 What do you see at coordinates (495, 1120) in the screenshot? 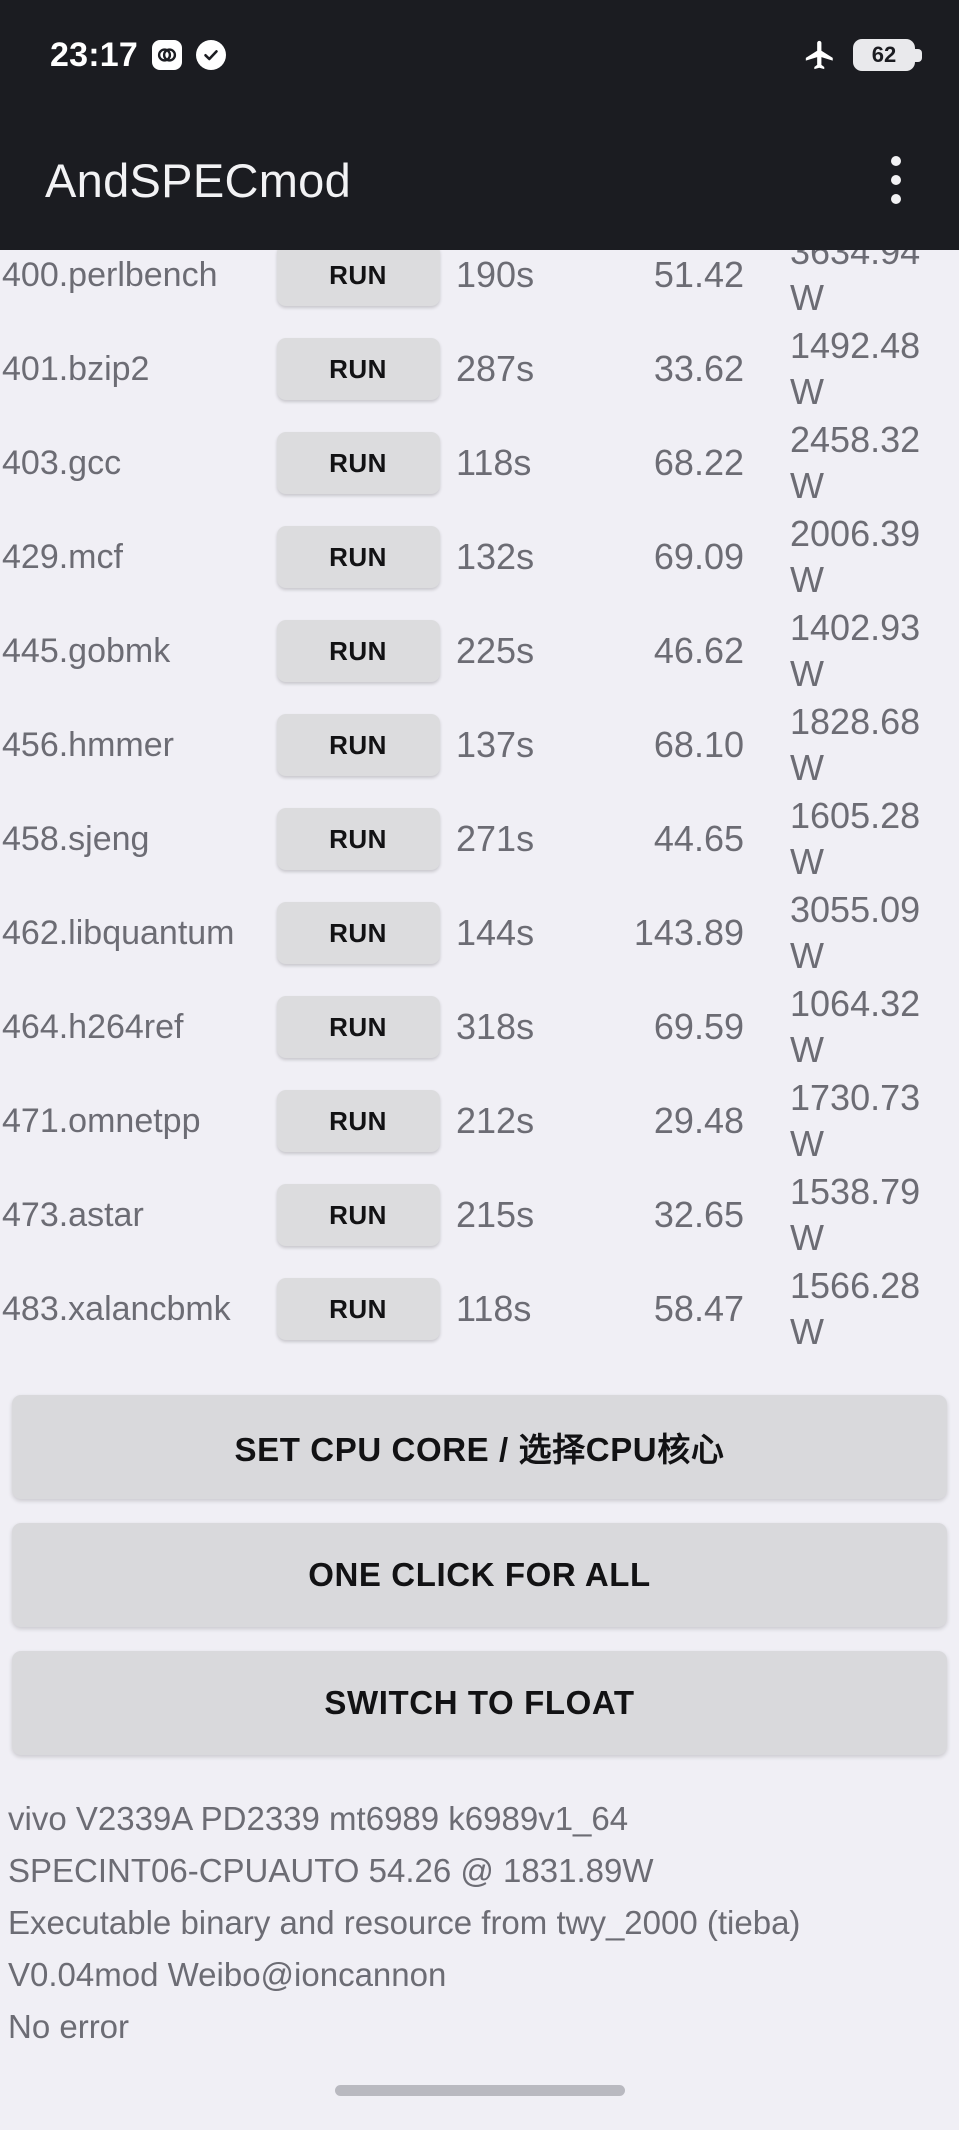
I see `benchmark-time: 212s` at bounding box center [495, 1120].